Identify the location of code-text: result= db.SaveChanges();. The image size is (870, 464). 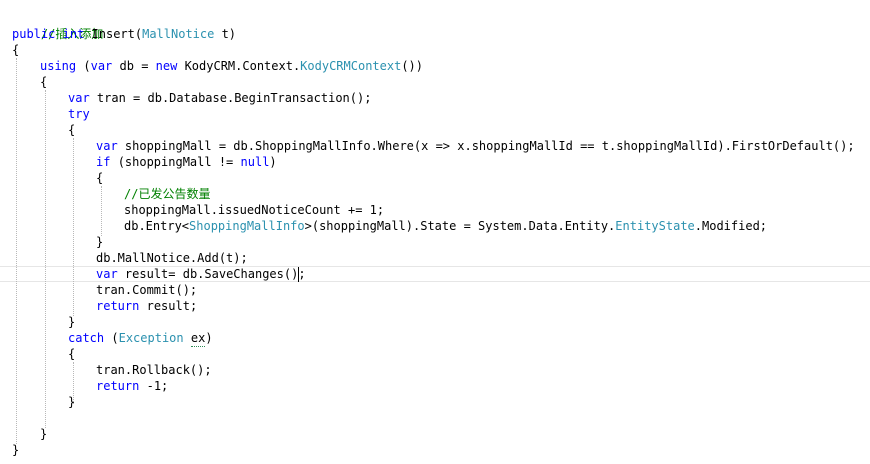
(215, 274).